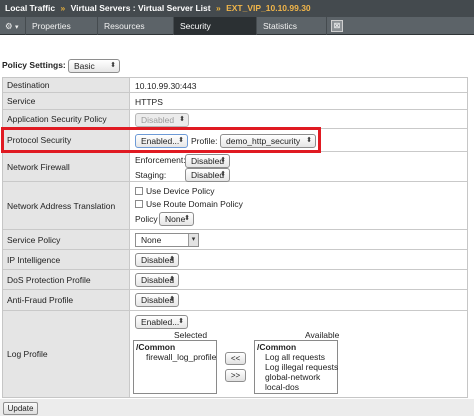  Describe the element at coordinates (157, 260) in the screenshot. I see `ip-intelligence-select: Disabled ⬍` at that location.